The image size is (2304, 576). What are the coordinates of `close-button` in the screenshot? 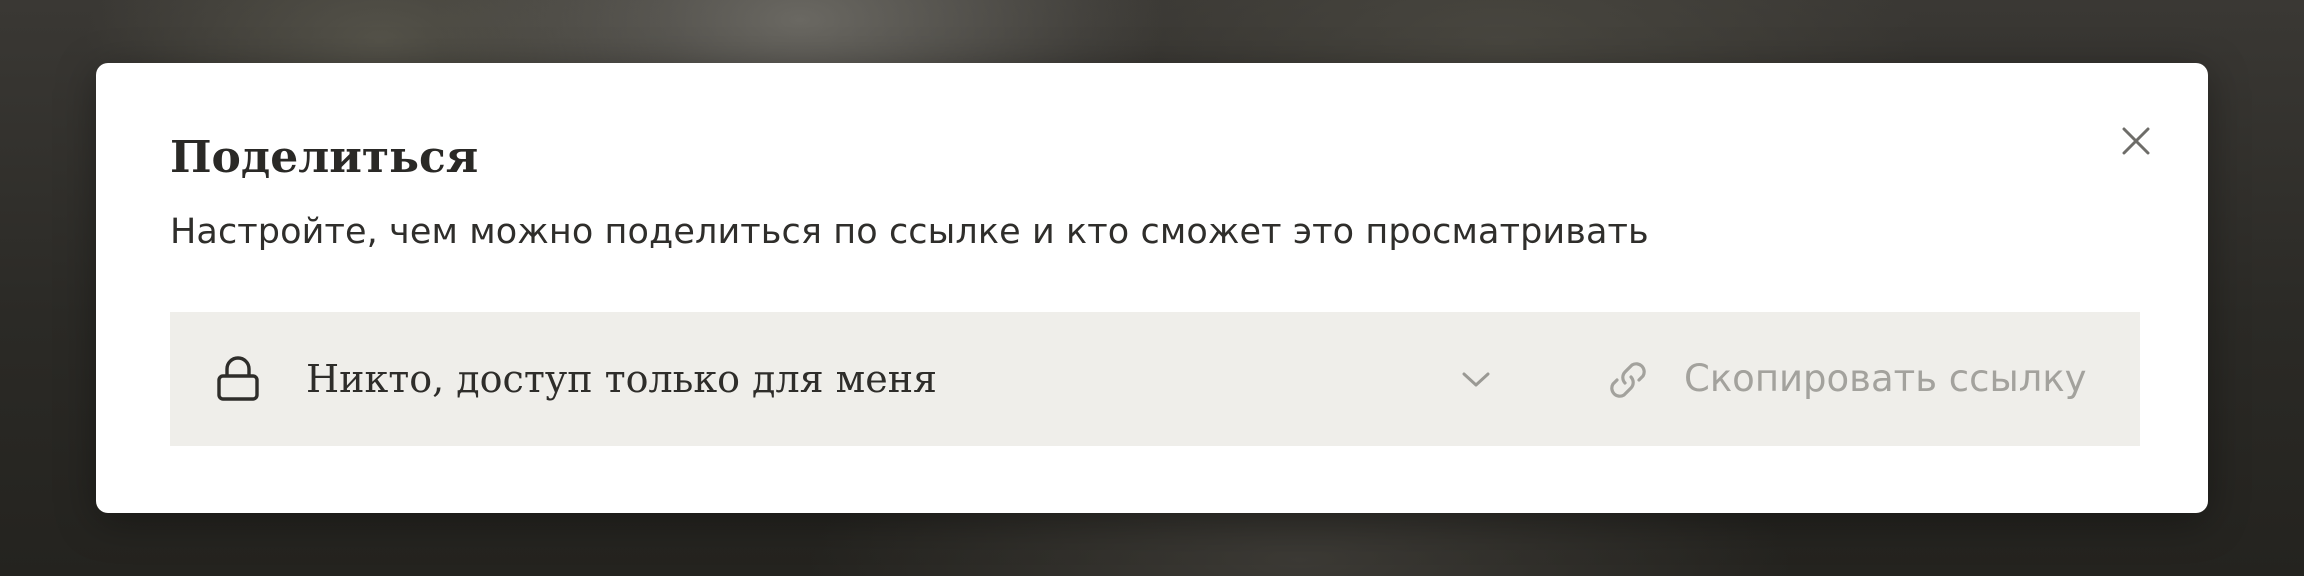 It's located at (2136, 141).